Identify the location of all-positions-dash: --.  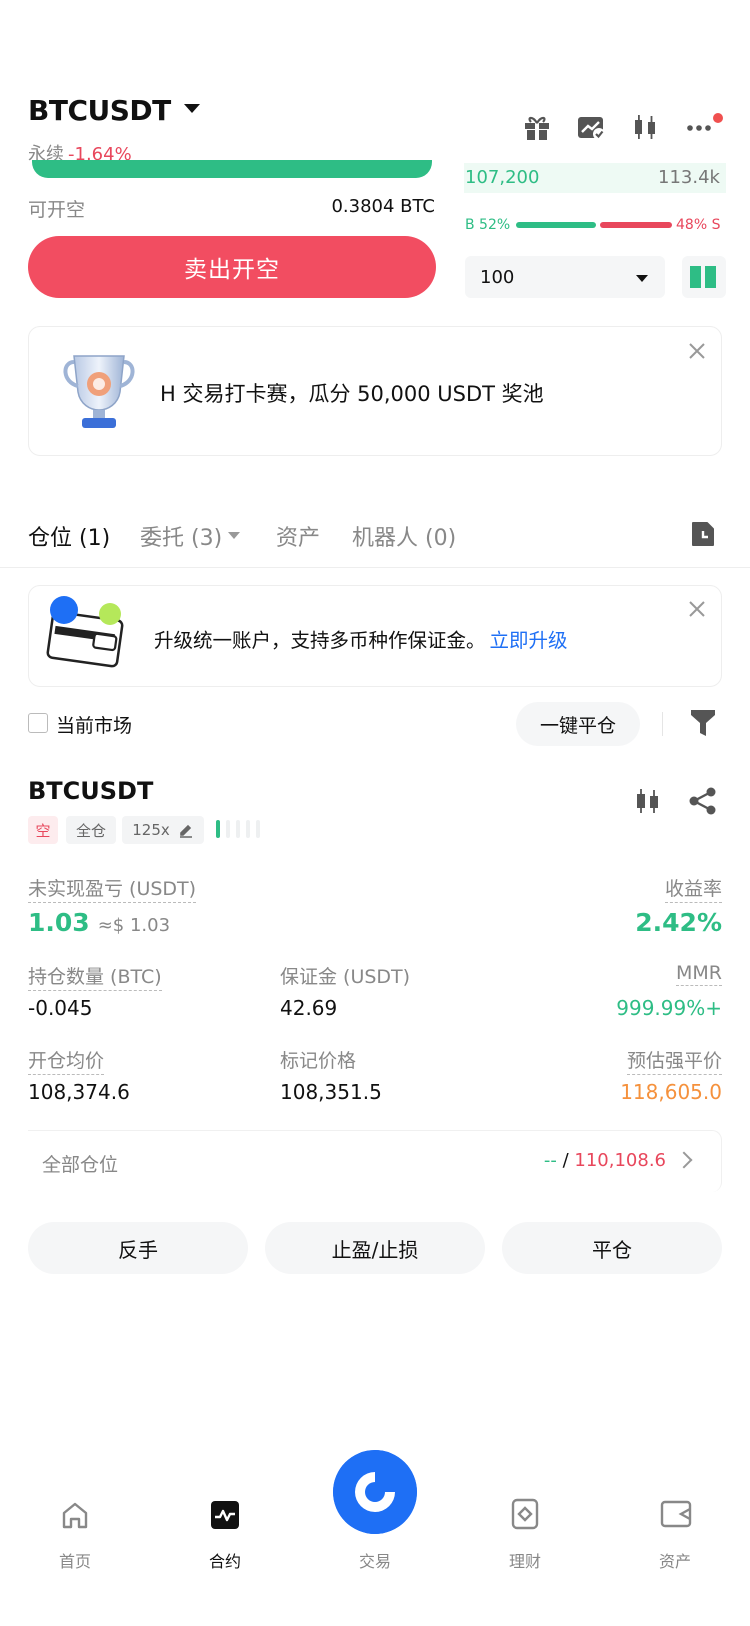
(550, 1160).